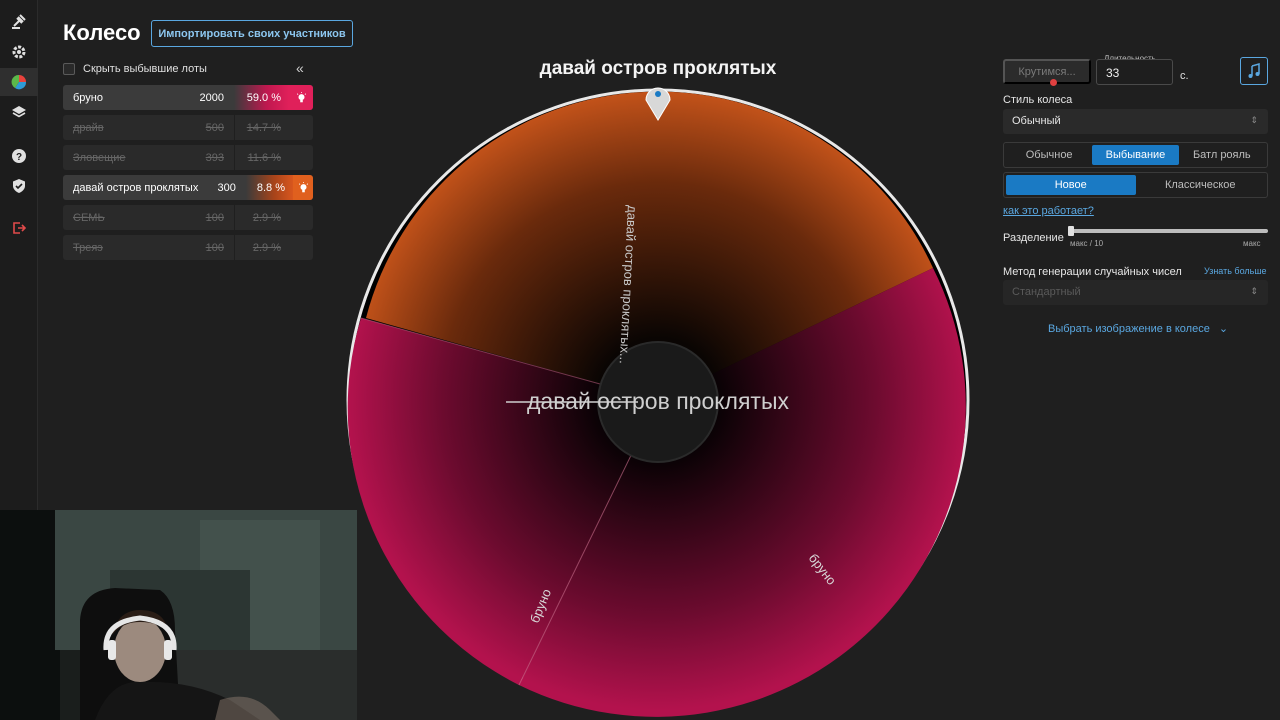  Describe the element at coordinates (178, 615) in the screenshot. I see `webcam-video` at that location.